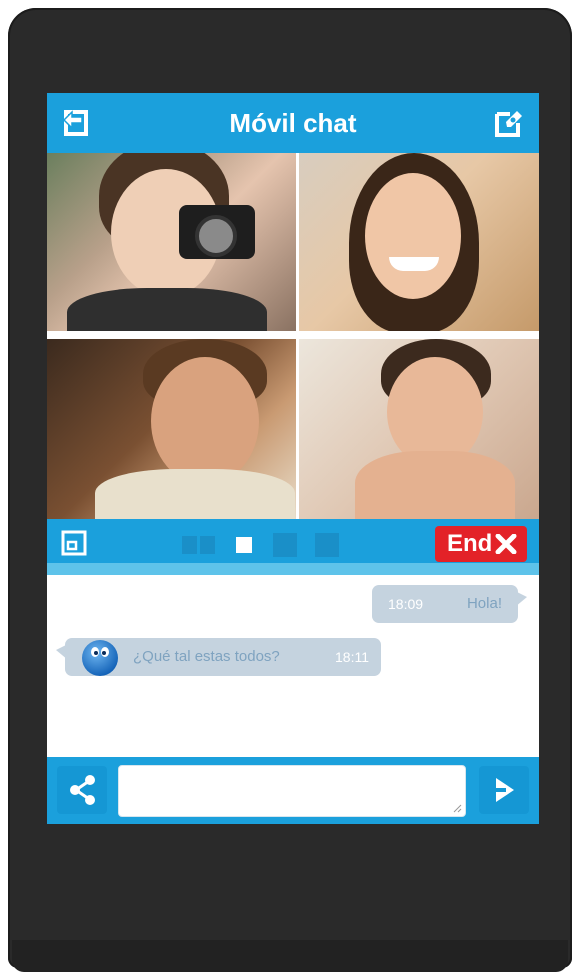  What do you see at coordinates (100, 658) in the screenshot?
I see `avatar` at bounding box center [100, 658].